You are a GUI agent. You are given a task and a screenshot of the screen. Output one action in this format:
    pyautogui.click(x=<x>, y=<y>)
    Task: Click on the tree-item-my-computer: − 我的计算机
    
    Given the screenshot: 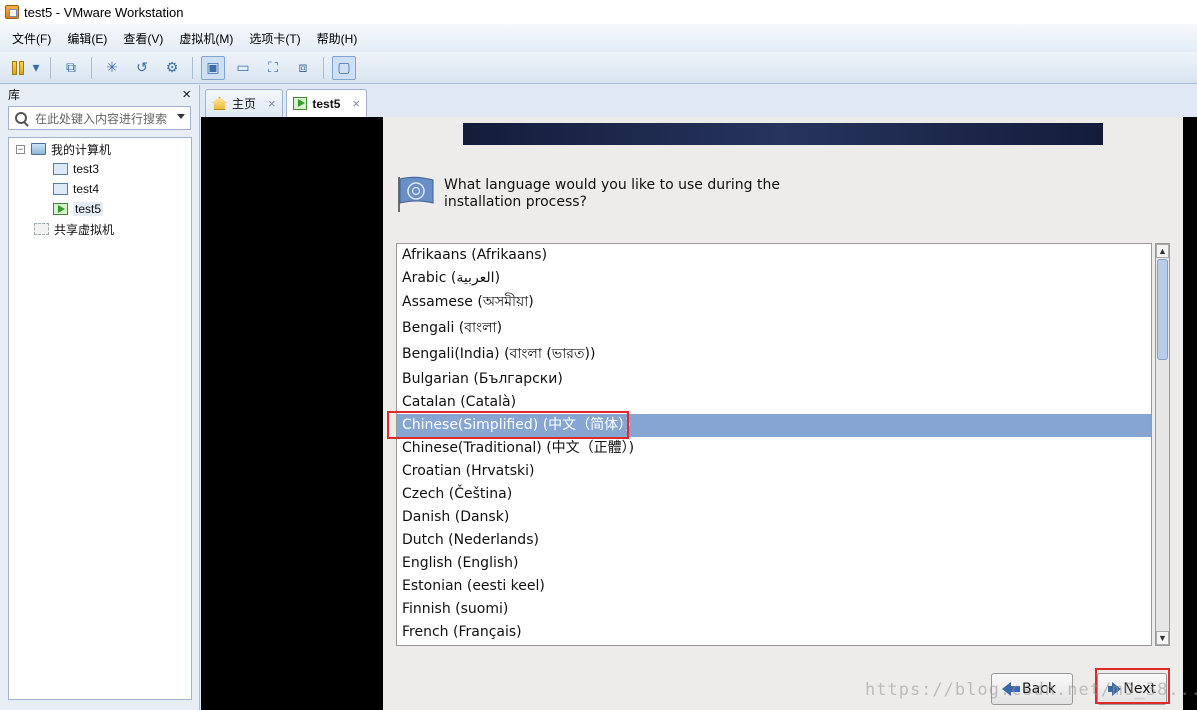 What is the action you would take?
    pyautogui.click(x=63, y=149)
    